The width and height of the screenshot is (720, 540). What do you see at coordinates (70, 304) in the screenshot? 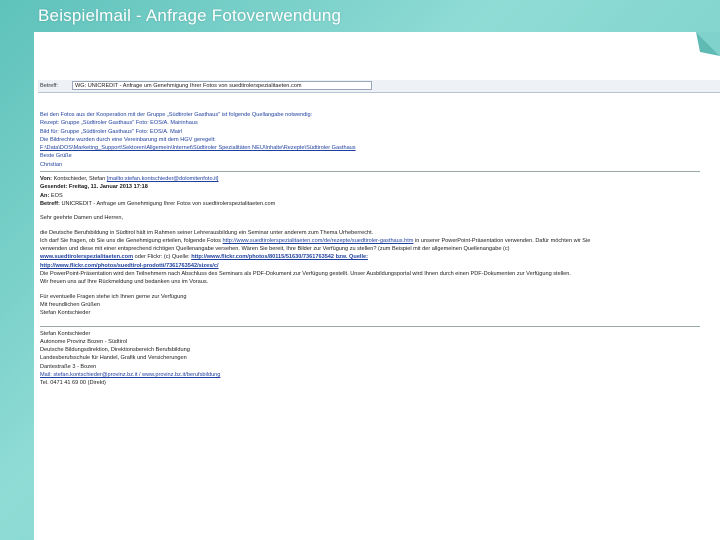
I see `regards-line: Mit freundlichen Grüßen` at bounding box center [70, 304].